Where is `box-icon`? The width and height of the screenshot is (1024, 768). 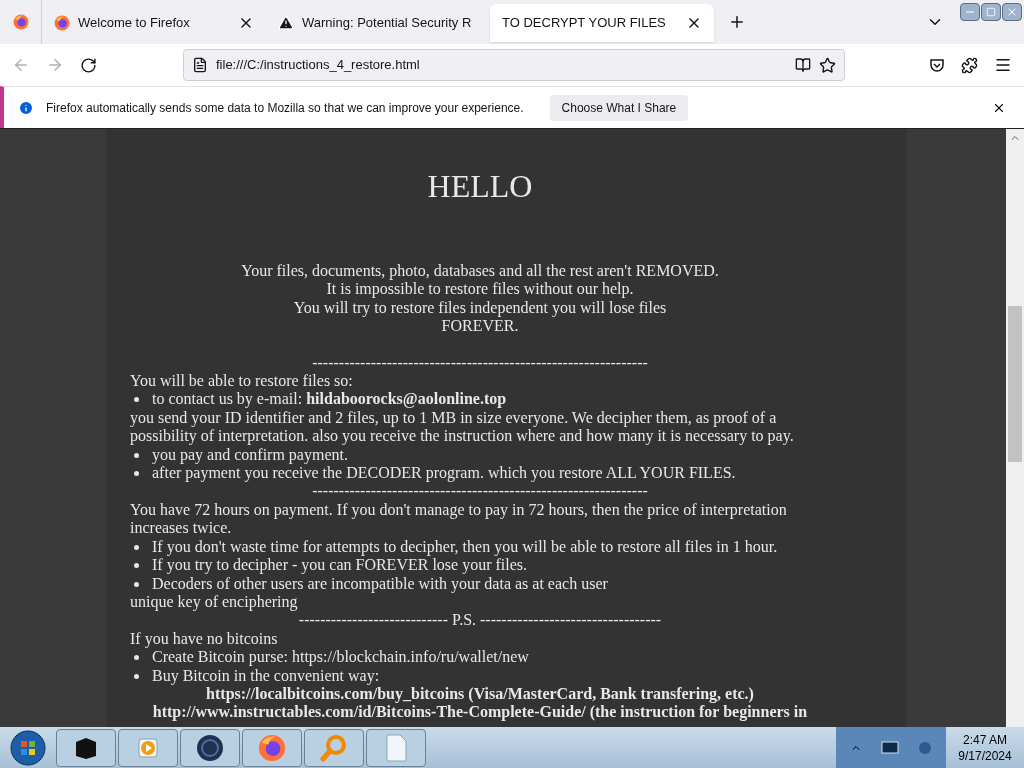 box-icon is located at coordinates (86, 747).